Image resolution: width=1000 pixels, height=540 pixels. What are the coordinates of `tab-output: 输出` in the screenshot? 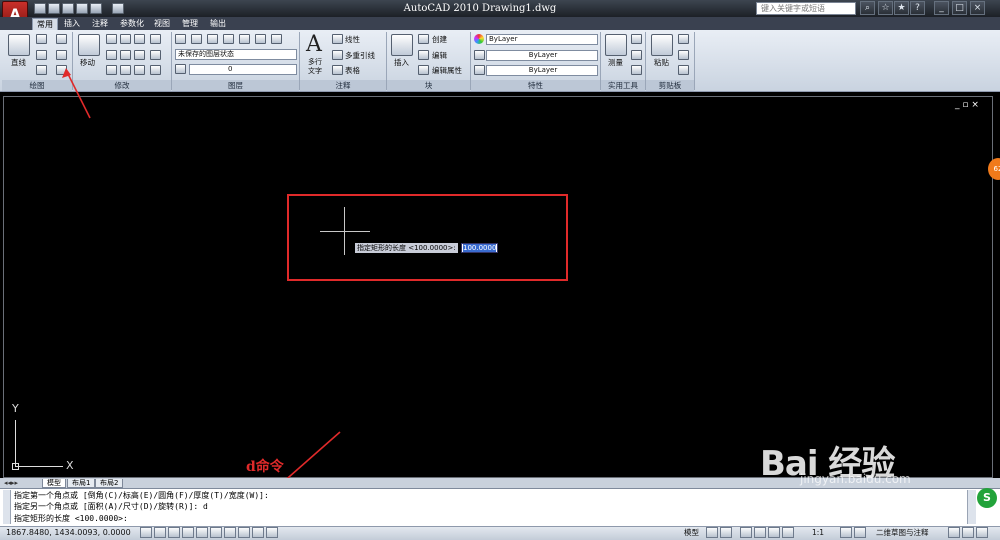 It's located at (218, 24).